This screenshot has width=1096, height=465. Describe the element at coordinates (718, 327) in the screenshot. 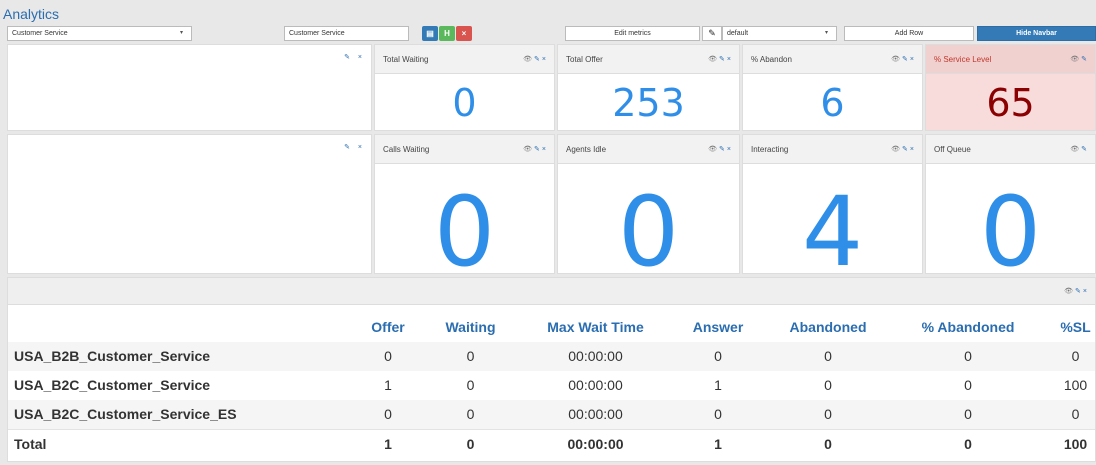

I see `column-header: Answer` at that location.